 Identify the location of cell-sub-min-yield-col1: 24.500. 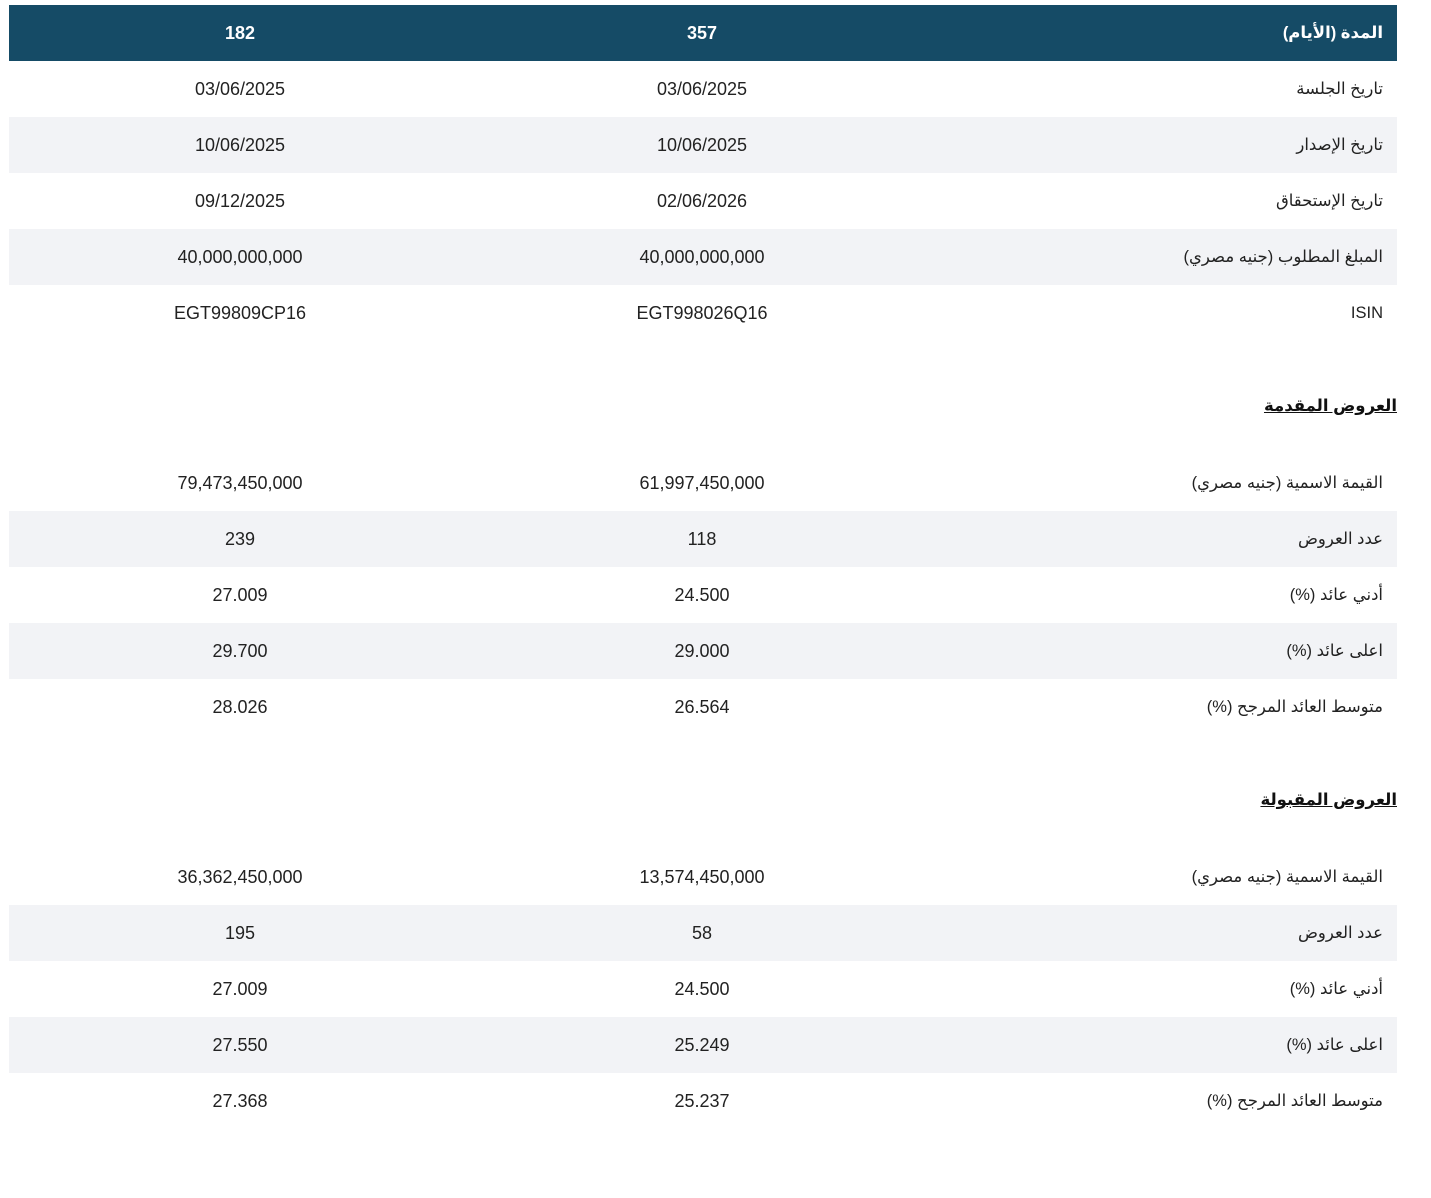
(702, 594).